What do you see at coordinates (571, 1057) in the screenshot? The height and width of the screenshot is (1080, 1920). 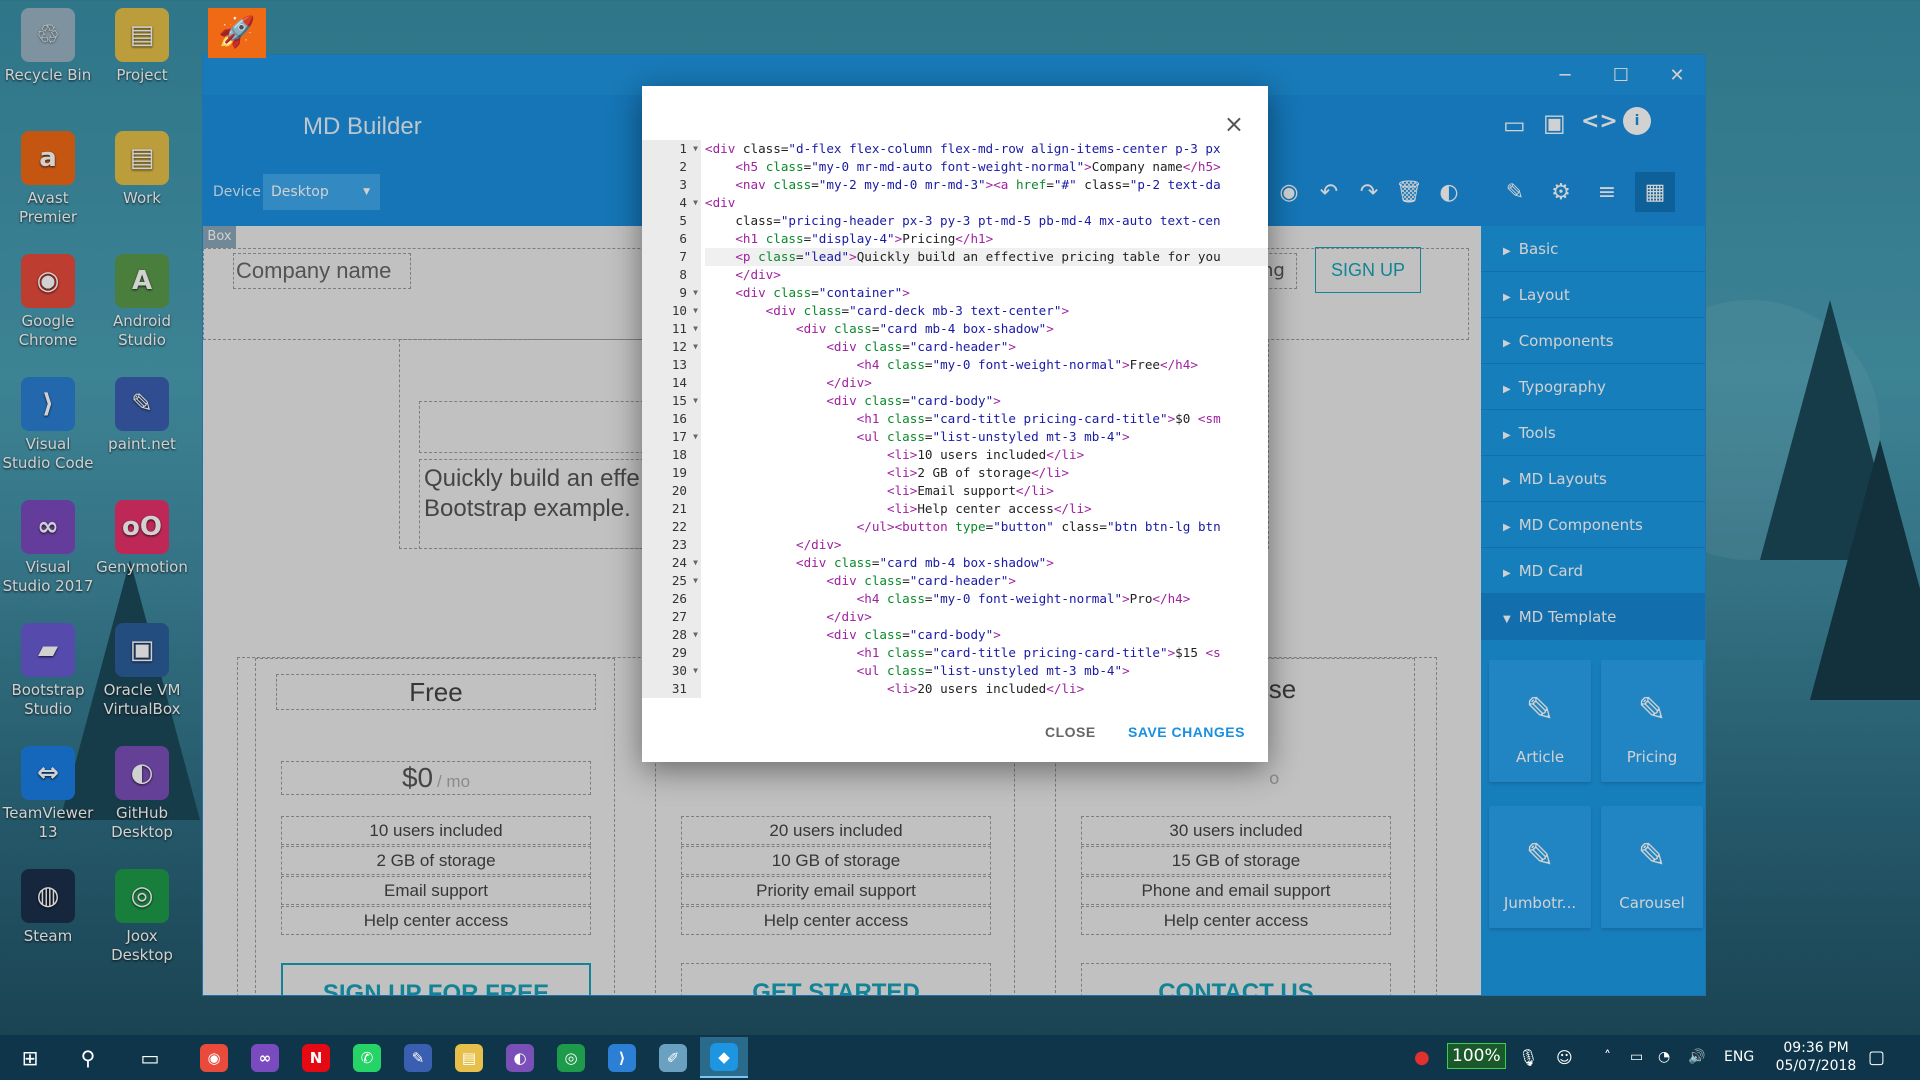 I see `taskbar-app: ◎` at bounding box center [571, 1057].